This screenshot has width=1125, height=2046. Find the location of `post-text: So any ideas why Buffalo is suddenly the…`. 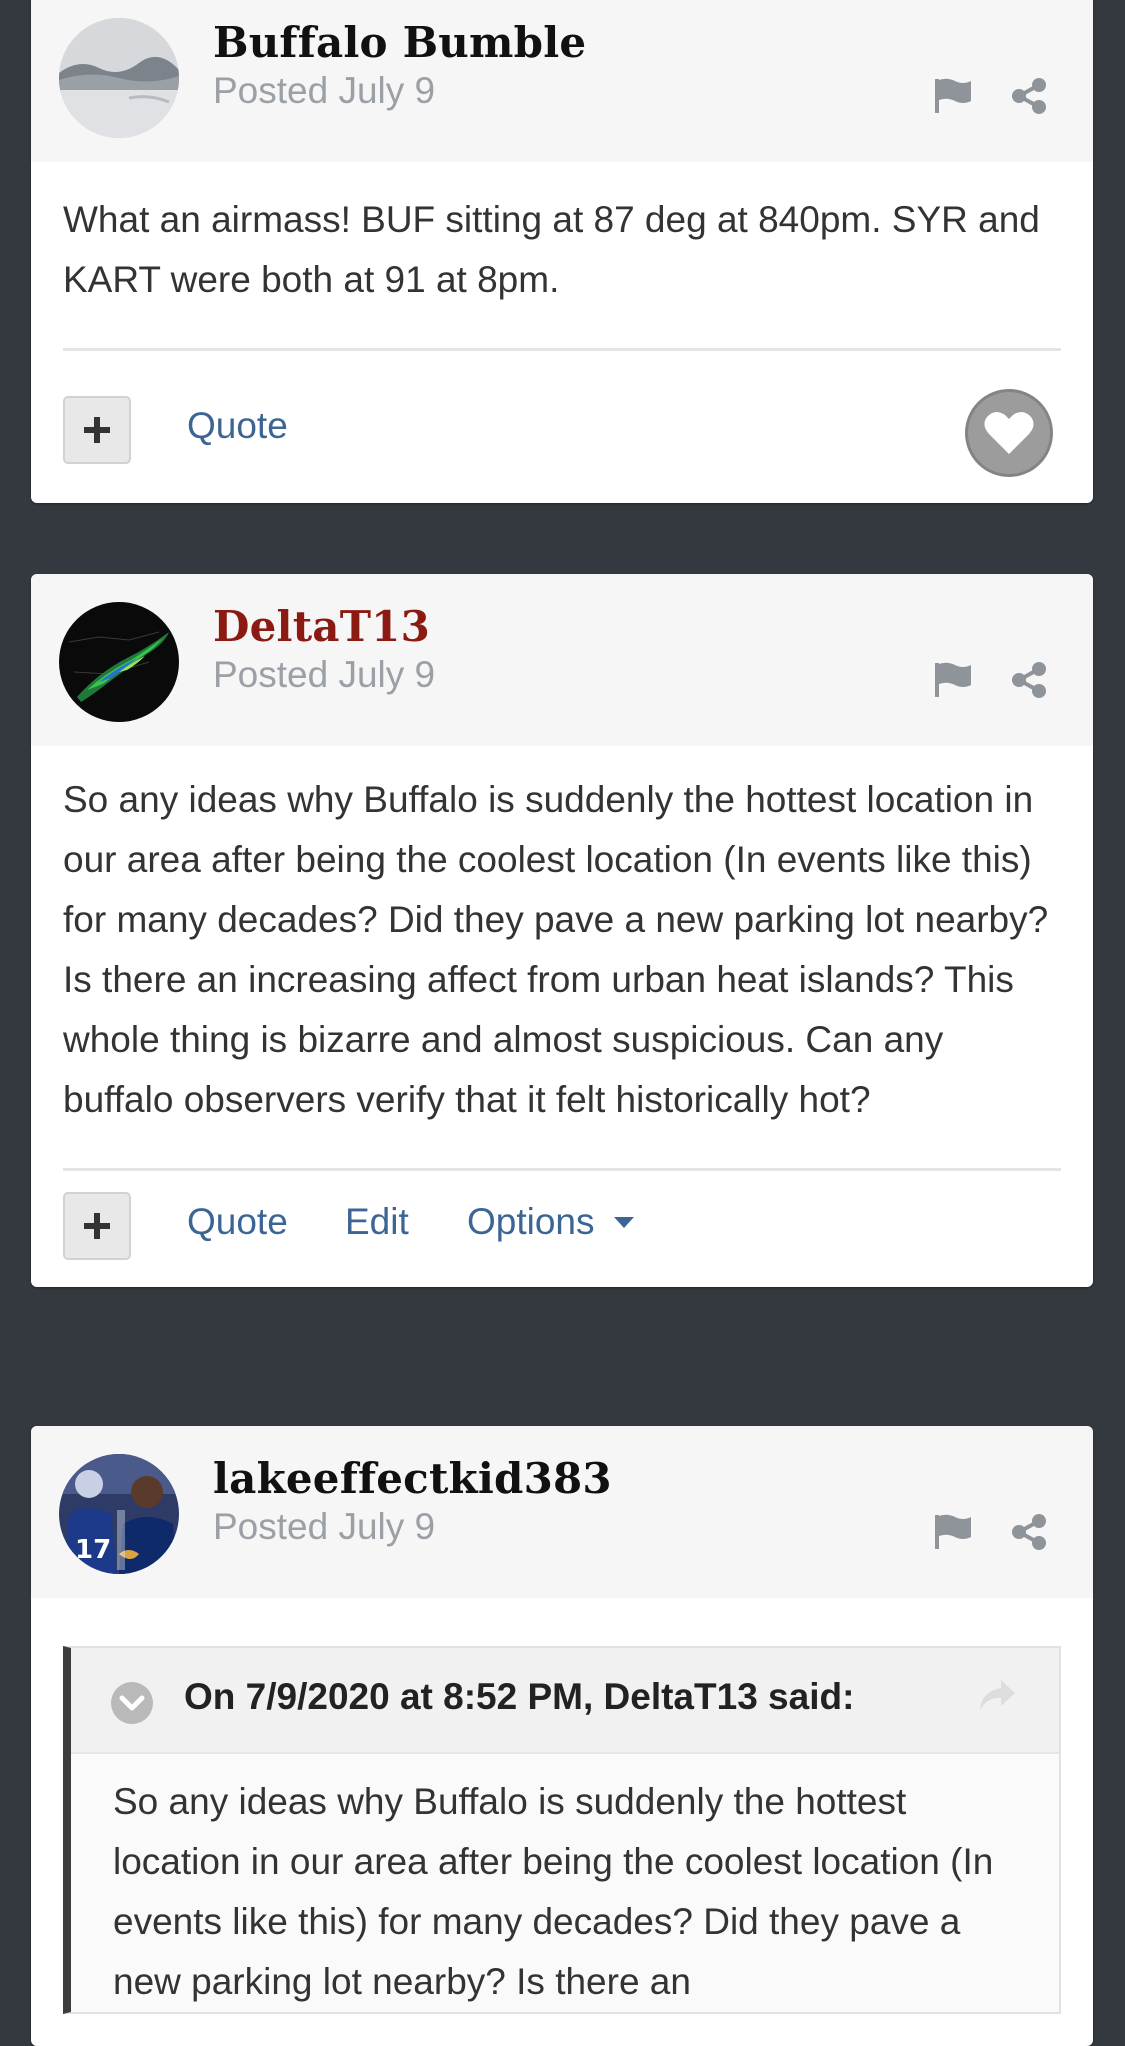

post-text: So any ideas why Buffalo is suddenly the… is located at coordinates (556, 949).